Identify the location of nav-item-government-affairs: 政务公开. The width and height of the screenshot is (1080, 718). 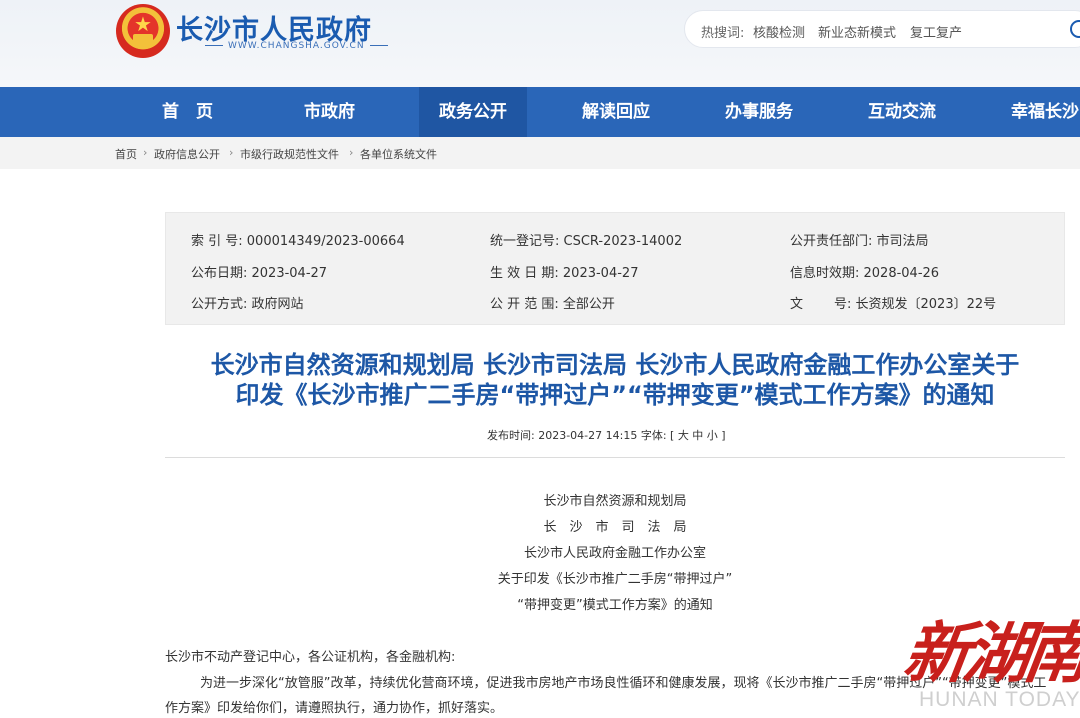
(473, 112).